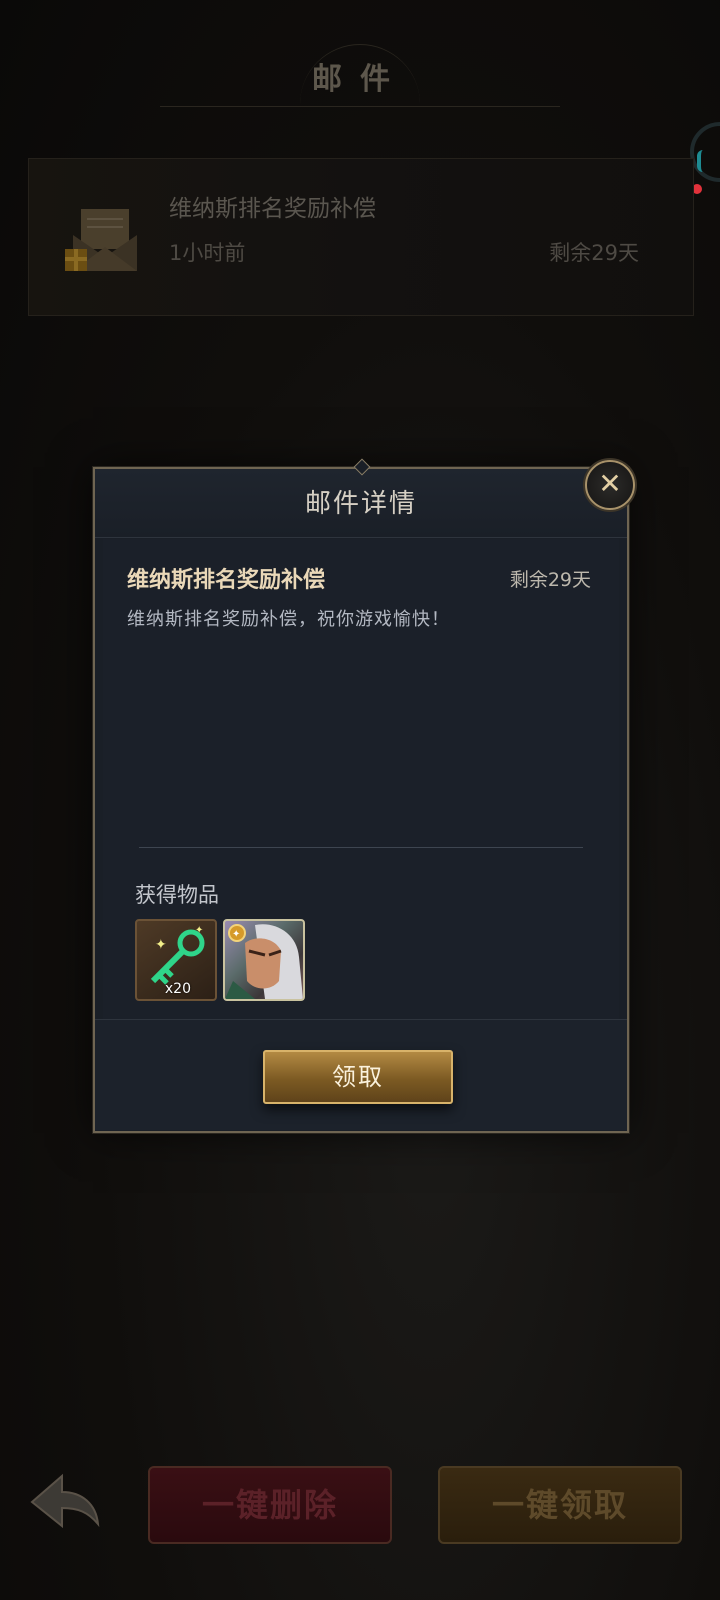 The width and height of the screenshot is (720, 1600). I want to click on close-icon: ✕, so click(610, 483).